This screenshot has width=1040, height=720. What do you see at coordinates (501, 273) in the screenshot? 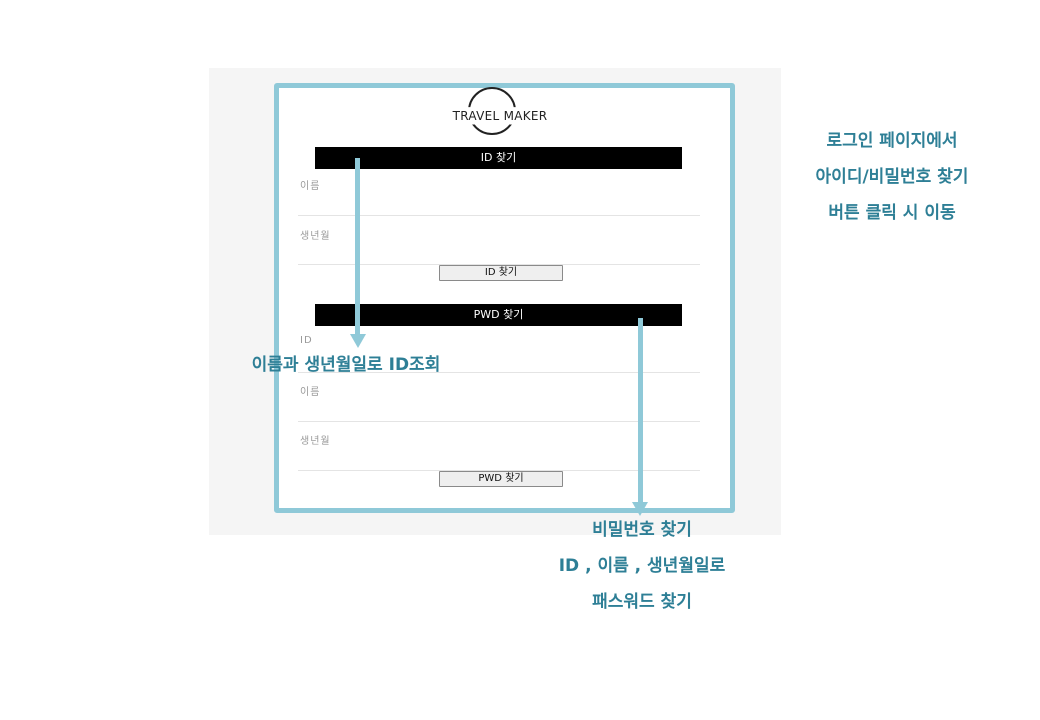
I see `id-find-button: ID 찾기` at bounding box center [501, 273].